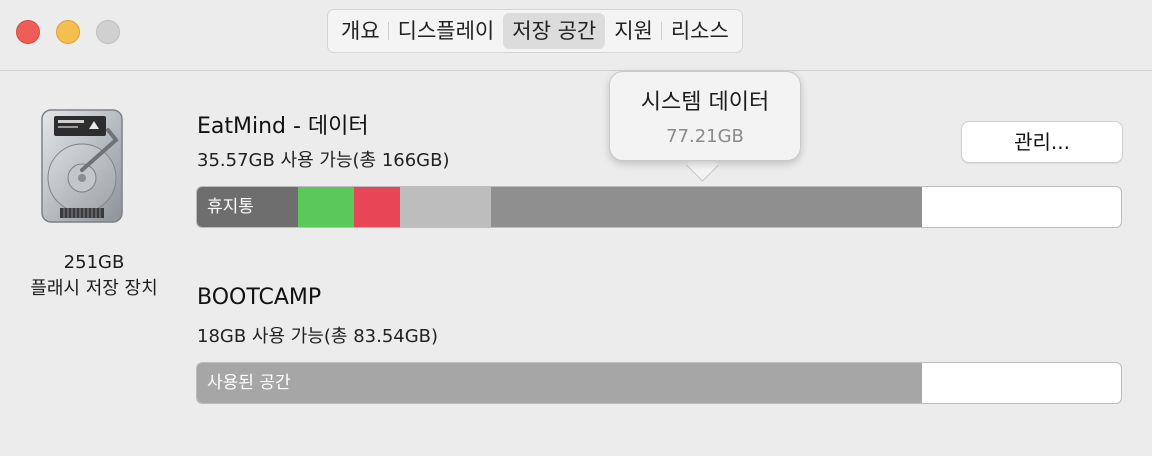 The width and height of the screenshot is (1152, 456). I want to click on hard-drive-icon, so click(82, 166).